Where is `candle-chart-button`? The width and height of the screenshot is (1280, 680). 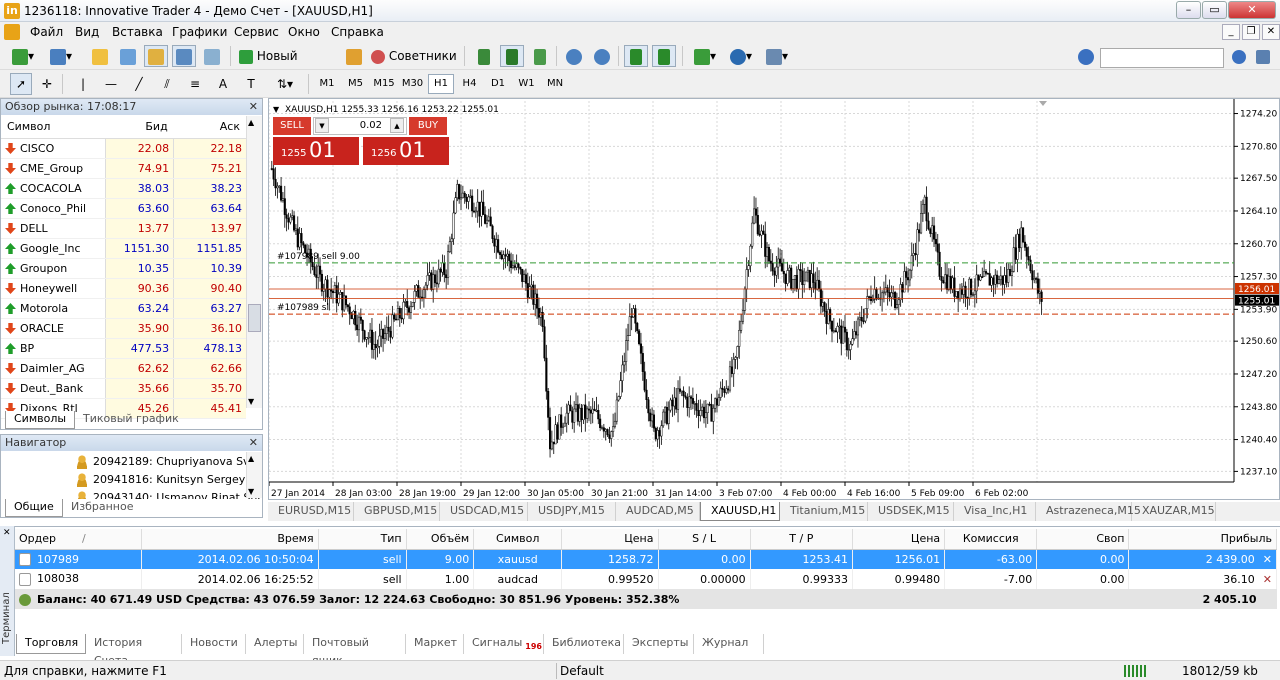
candle-chart-button is located at coordinates (512, 56).